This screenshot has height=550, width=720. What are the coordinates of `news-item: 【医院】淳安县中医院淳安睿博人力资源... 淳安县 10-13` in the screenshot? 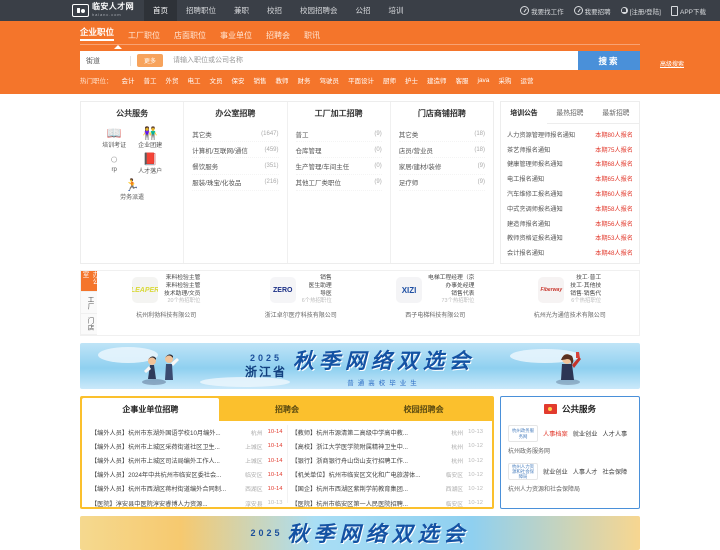 It's located at (187, 503).